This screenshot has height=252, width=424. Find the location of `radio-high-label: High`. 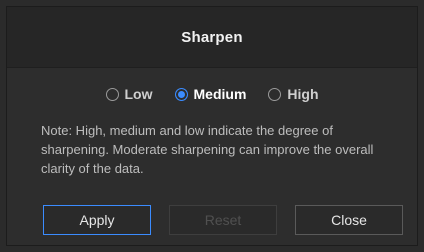

radio-high-label: High is located at coordinates (303, 94).